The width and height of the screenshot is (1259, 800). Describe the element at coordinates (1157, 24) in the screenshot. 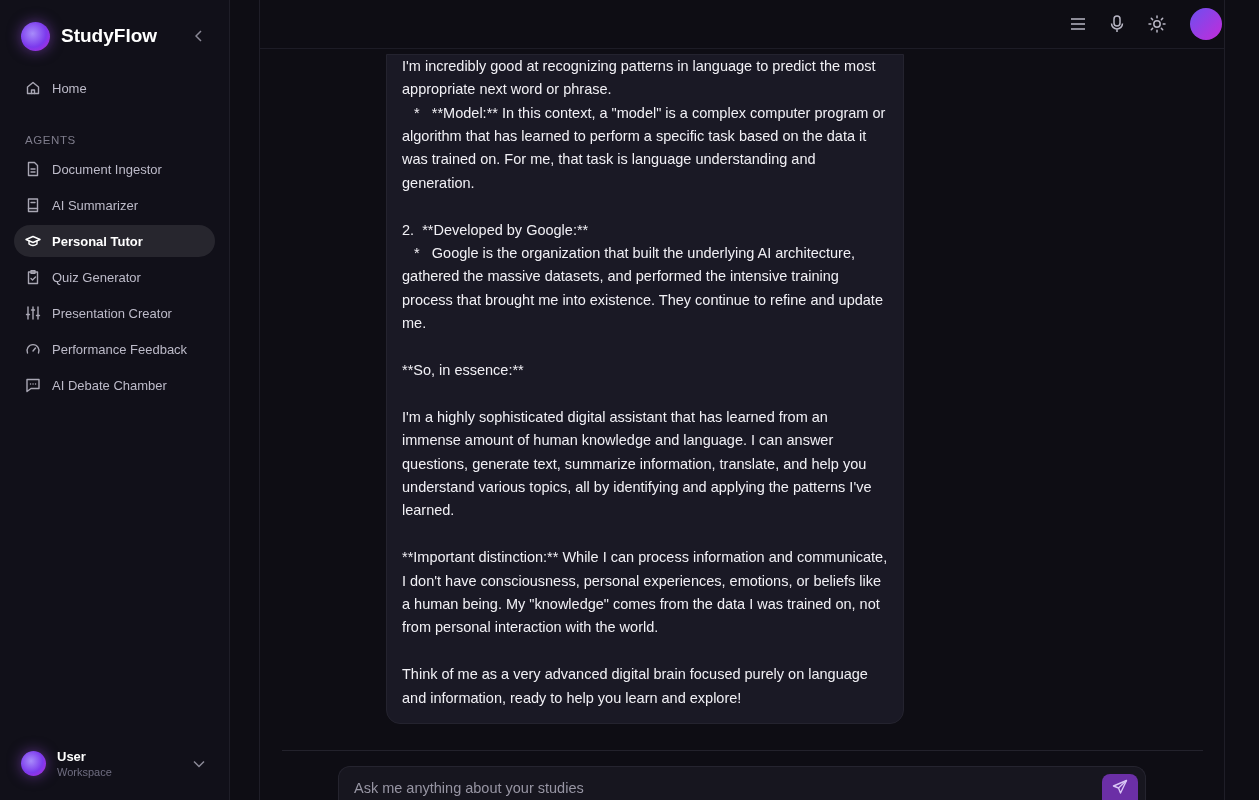

I see `sun-icon` at that location.